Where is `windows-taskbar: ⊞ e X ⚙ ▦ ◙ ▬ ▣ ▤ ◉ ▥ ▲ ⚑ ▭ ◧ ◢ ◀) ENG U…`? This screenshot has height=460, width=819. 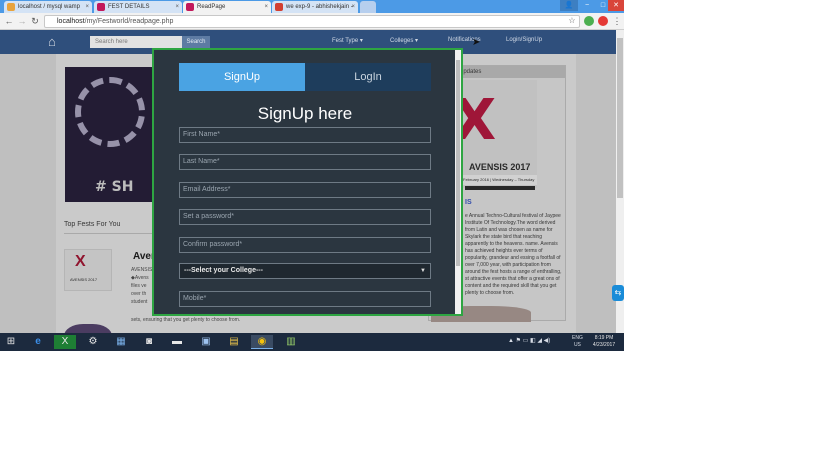
windows-taskbar: ⊞ e X ⚙ ▦ ◙ ▬ ▣ ▤ ◉ ▥ ▲ ⚑ ▭ ◧ ◢ ◀) ENG U… is located at coordinates (312, 342).